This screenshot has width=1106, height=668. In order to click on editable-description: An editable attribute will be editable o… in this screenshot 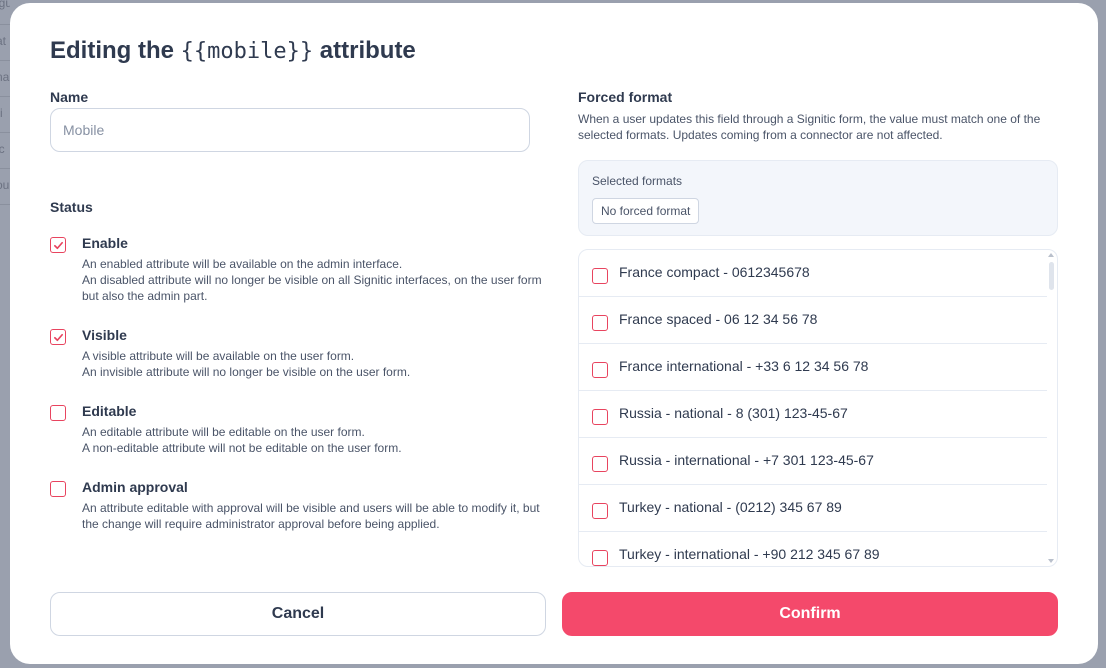, I will do `click(312, 440)`.